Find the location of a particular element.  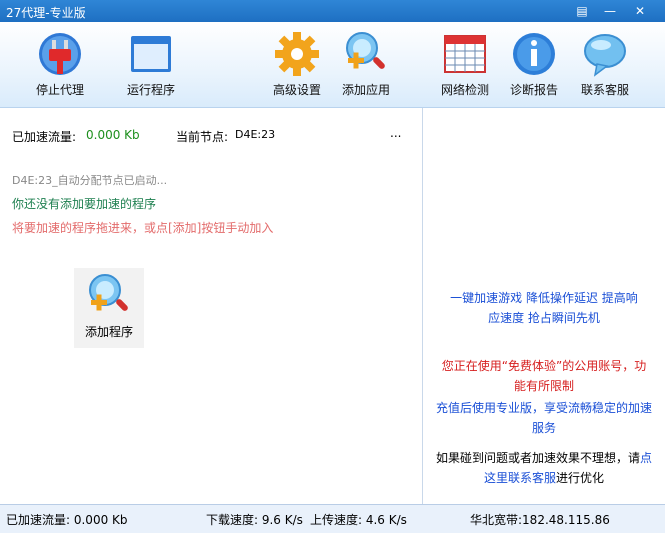

minimize-icon: — is located at coordinates (610, 11).